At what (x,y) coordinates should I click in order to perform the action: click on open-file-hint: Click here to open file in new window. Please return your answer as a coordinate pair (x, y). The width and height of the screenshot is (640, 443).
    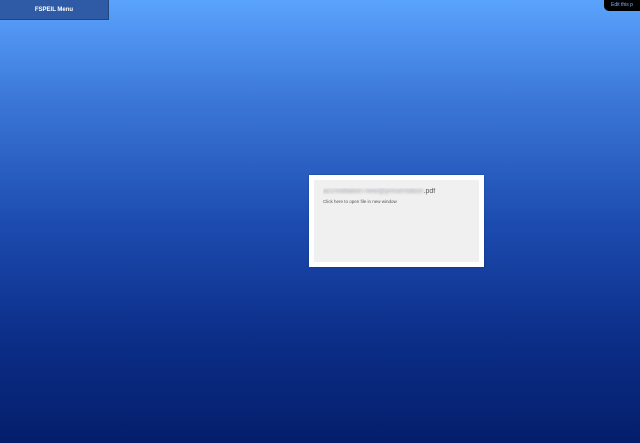
    Looking at the image, I should click on (360, 201).